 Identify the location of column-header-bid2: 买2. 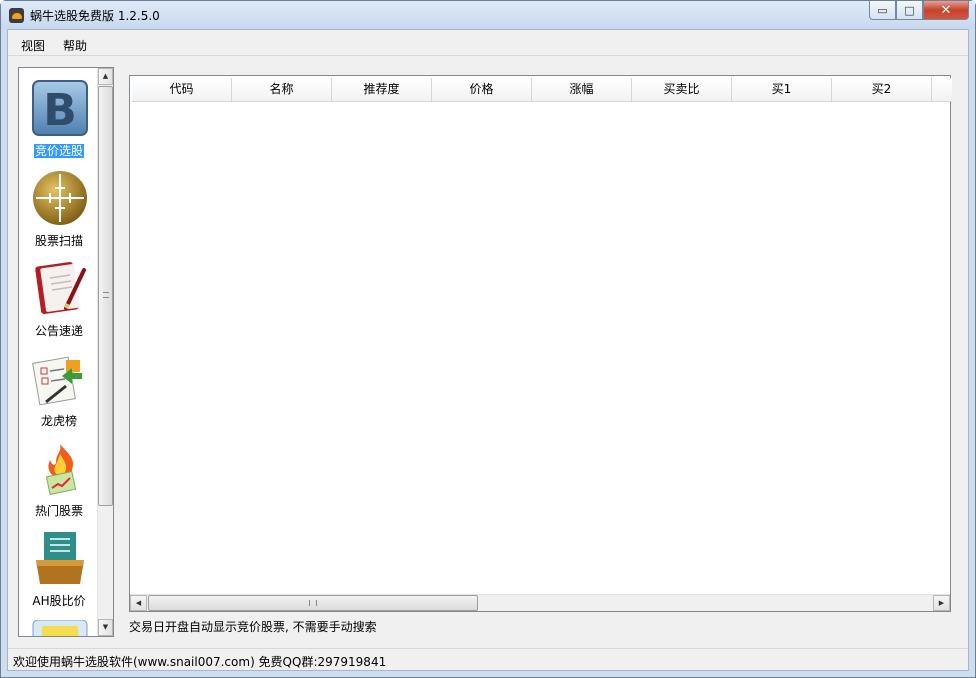
(882, 90).